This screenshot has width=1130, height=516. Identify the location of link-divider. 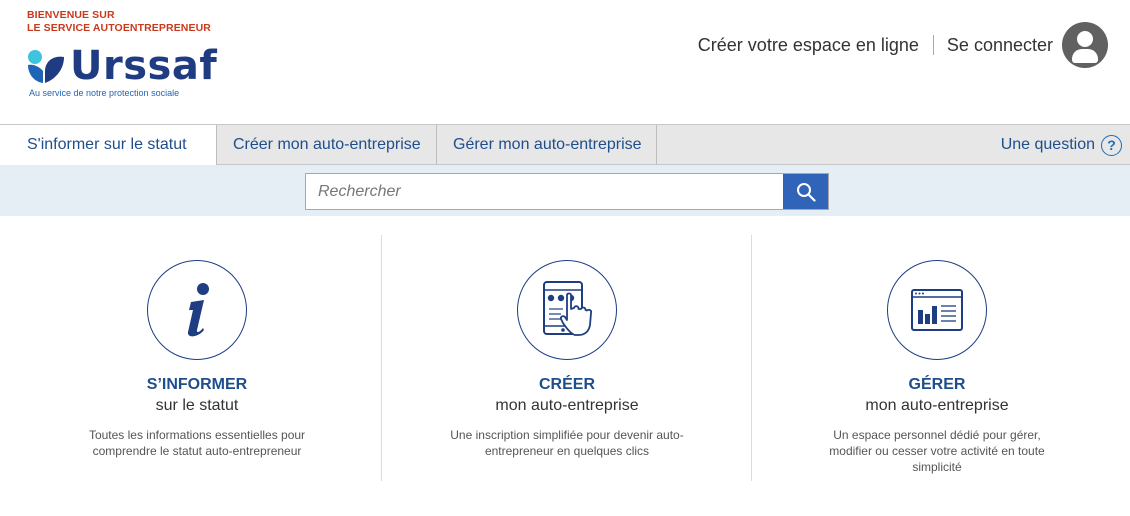
(933, 45).